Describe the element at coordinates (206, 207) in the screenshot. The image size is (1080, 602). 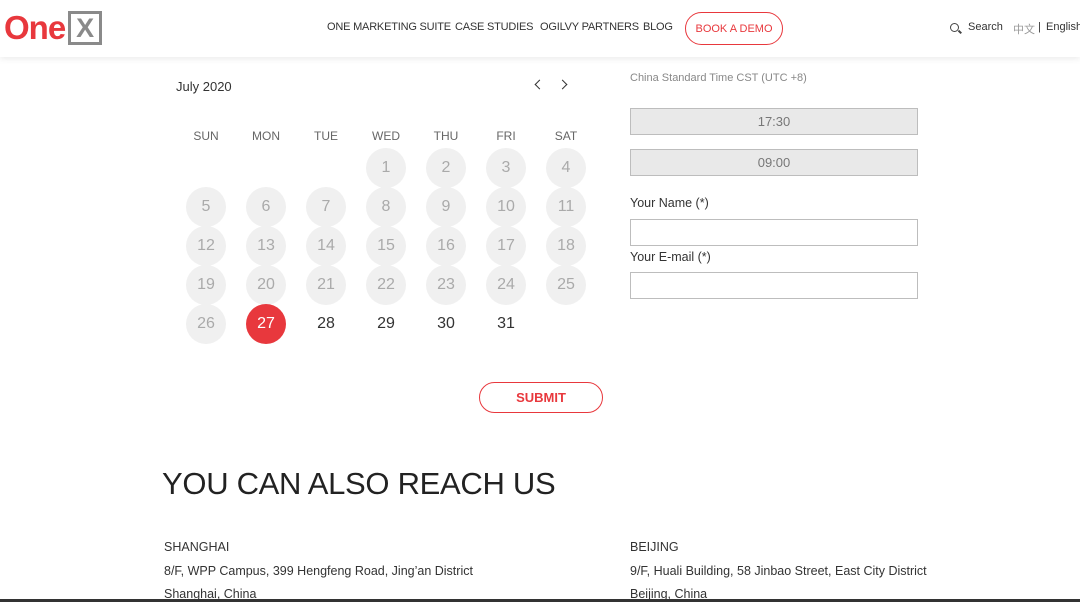
I see `calendar-day: 5` at that location.